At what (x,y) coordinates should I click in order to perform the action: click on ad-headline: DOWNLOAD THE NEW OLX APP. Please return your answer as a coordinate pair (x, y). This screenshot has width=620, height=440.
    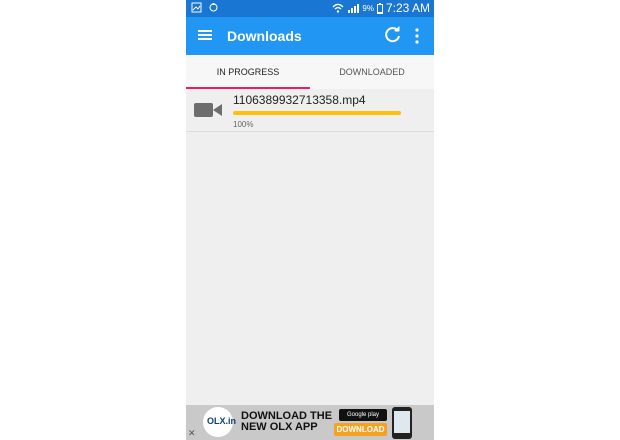
    Looking at the image, I should click on (286, 422).